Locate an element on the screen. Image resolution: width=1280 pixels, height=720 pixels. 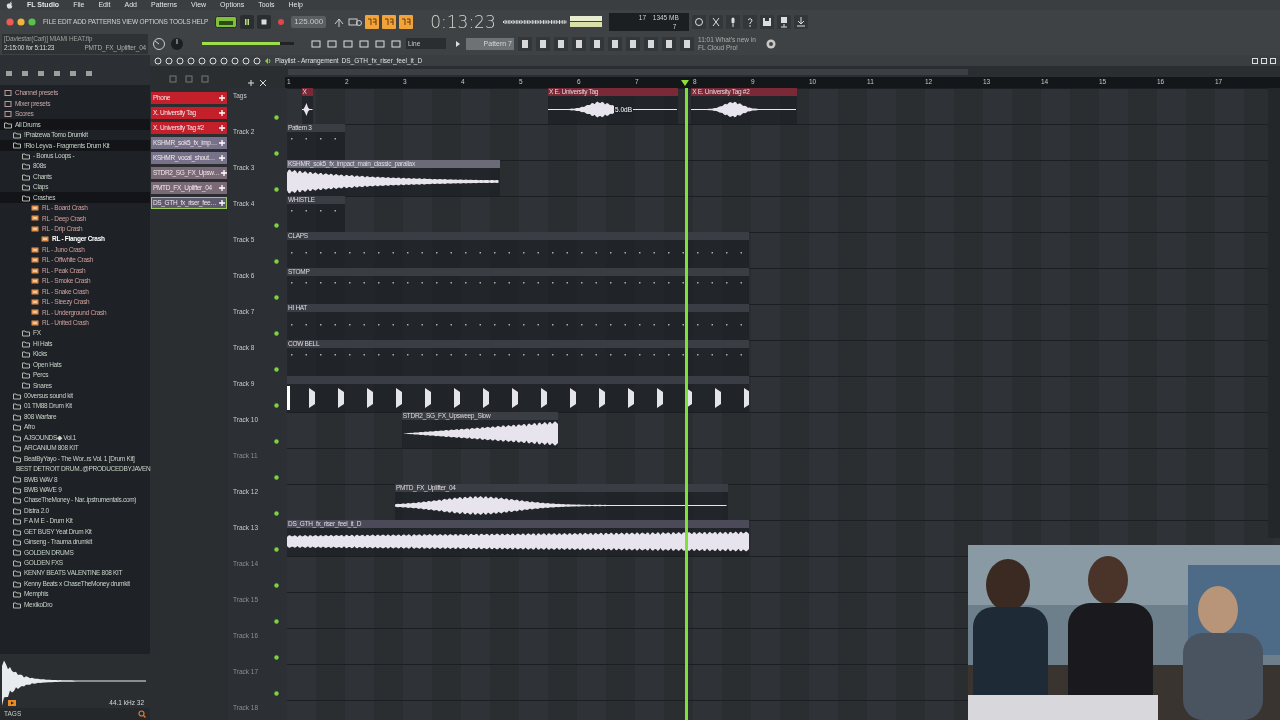
close-window-icon is located at coordinates (10, 22).